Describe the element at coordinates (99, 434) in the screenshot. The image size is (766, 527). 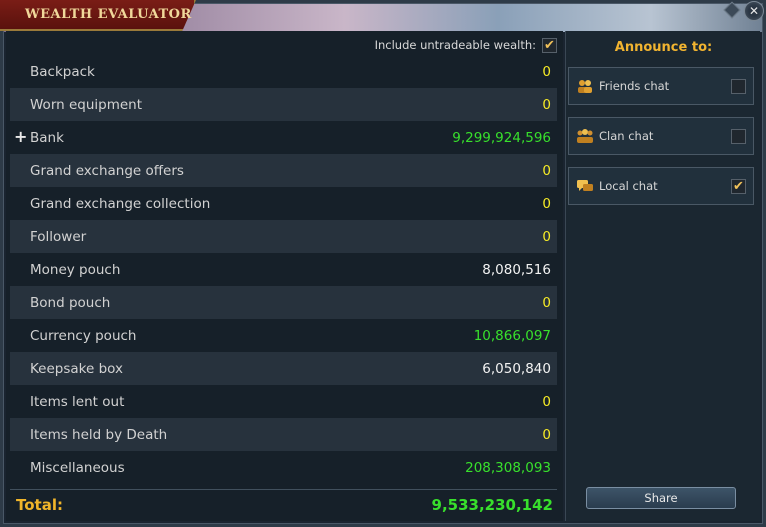
I see `wealth-row-label: Items held by Death` at that location.